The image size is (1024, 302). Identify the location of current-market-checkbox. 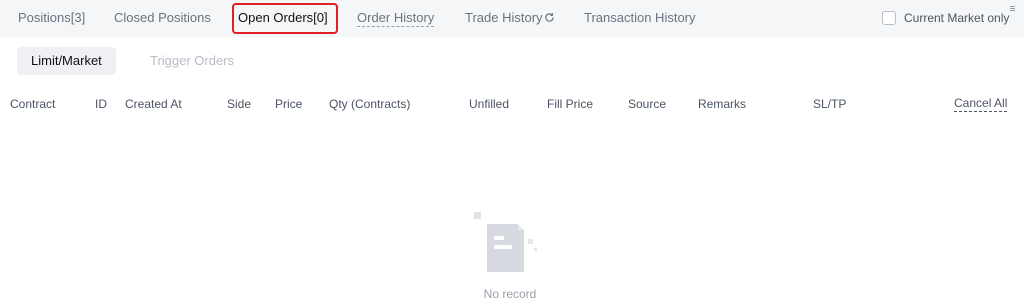
(889, 18).